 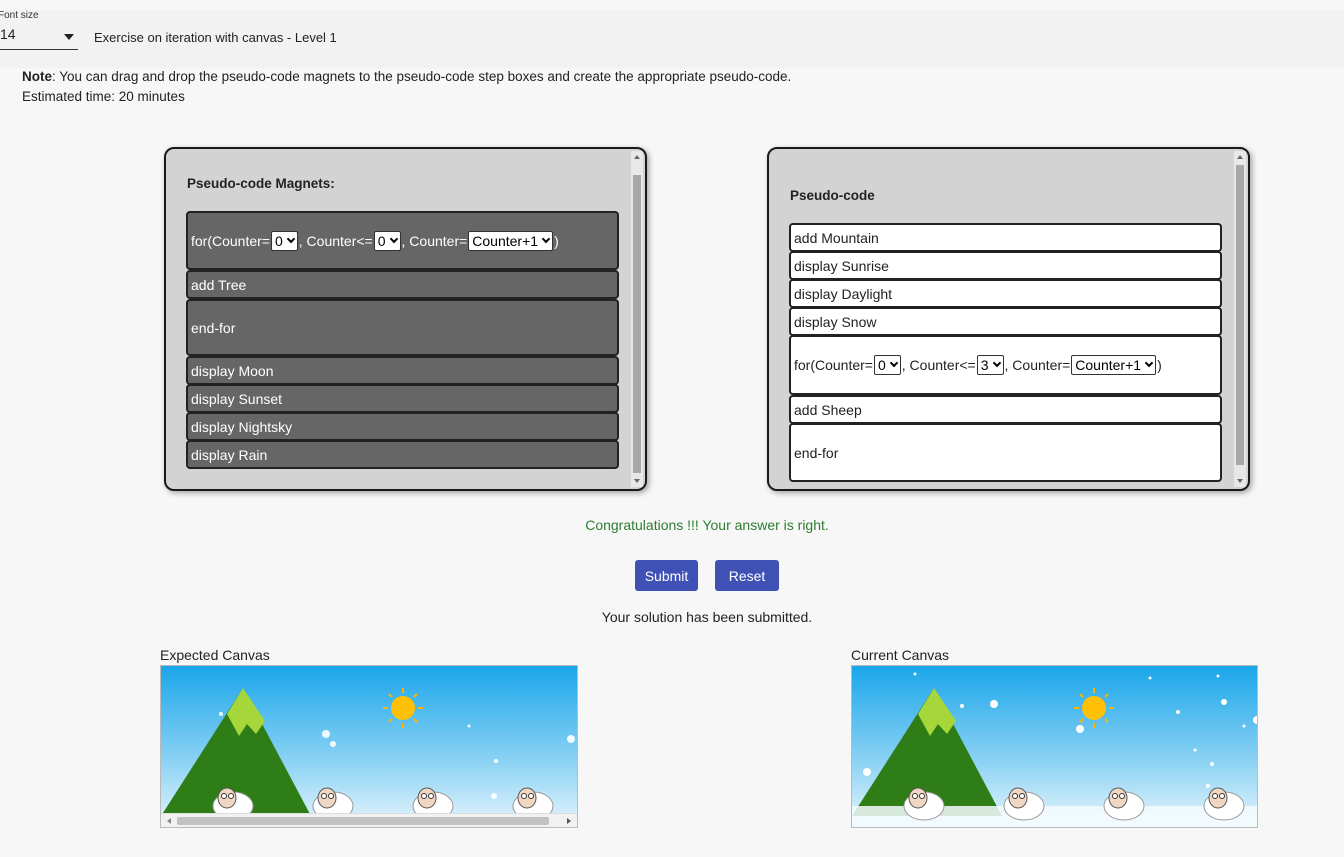 What do you see at coordinates (402, 398) in the screenshot?
I see `magnet-display-sunset: display Sunset` at bounding box center [402, 398].